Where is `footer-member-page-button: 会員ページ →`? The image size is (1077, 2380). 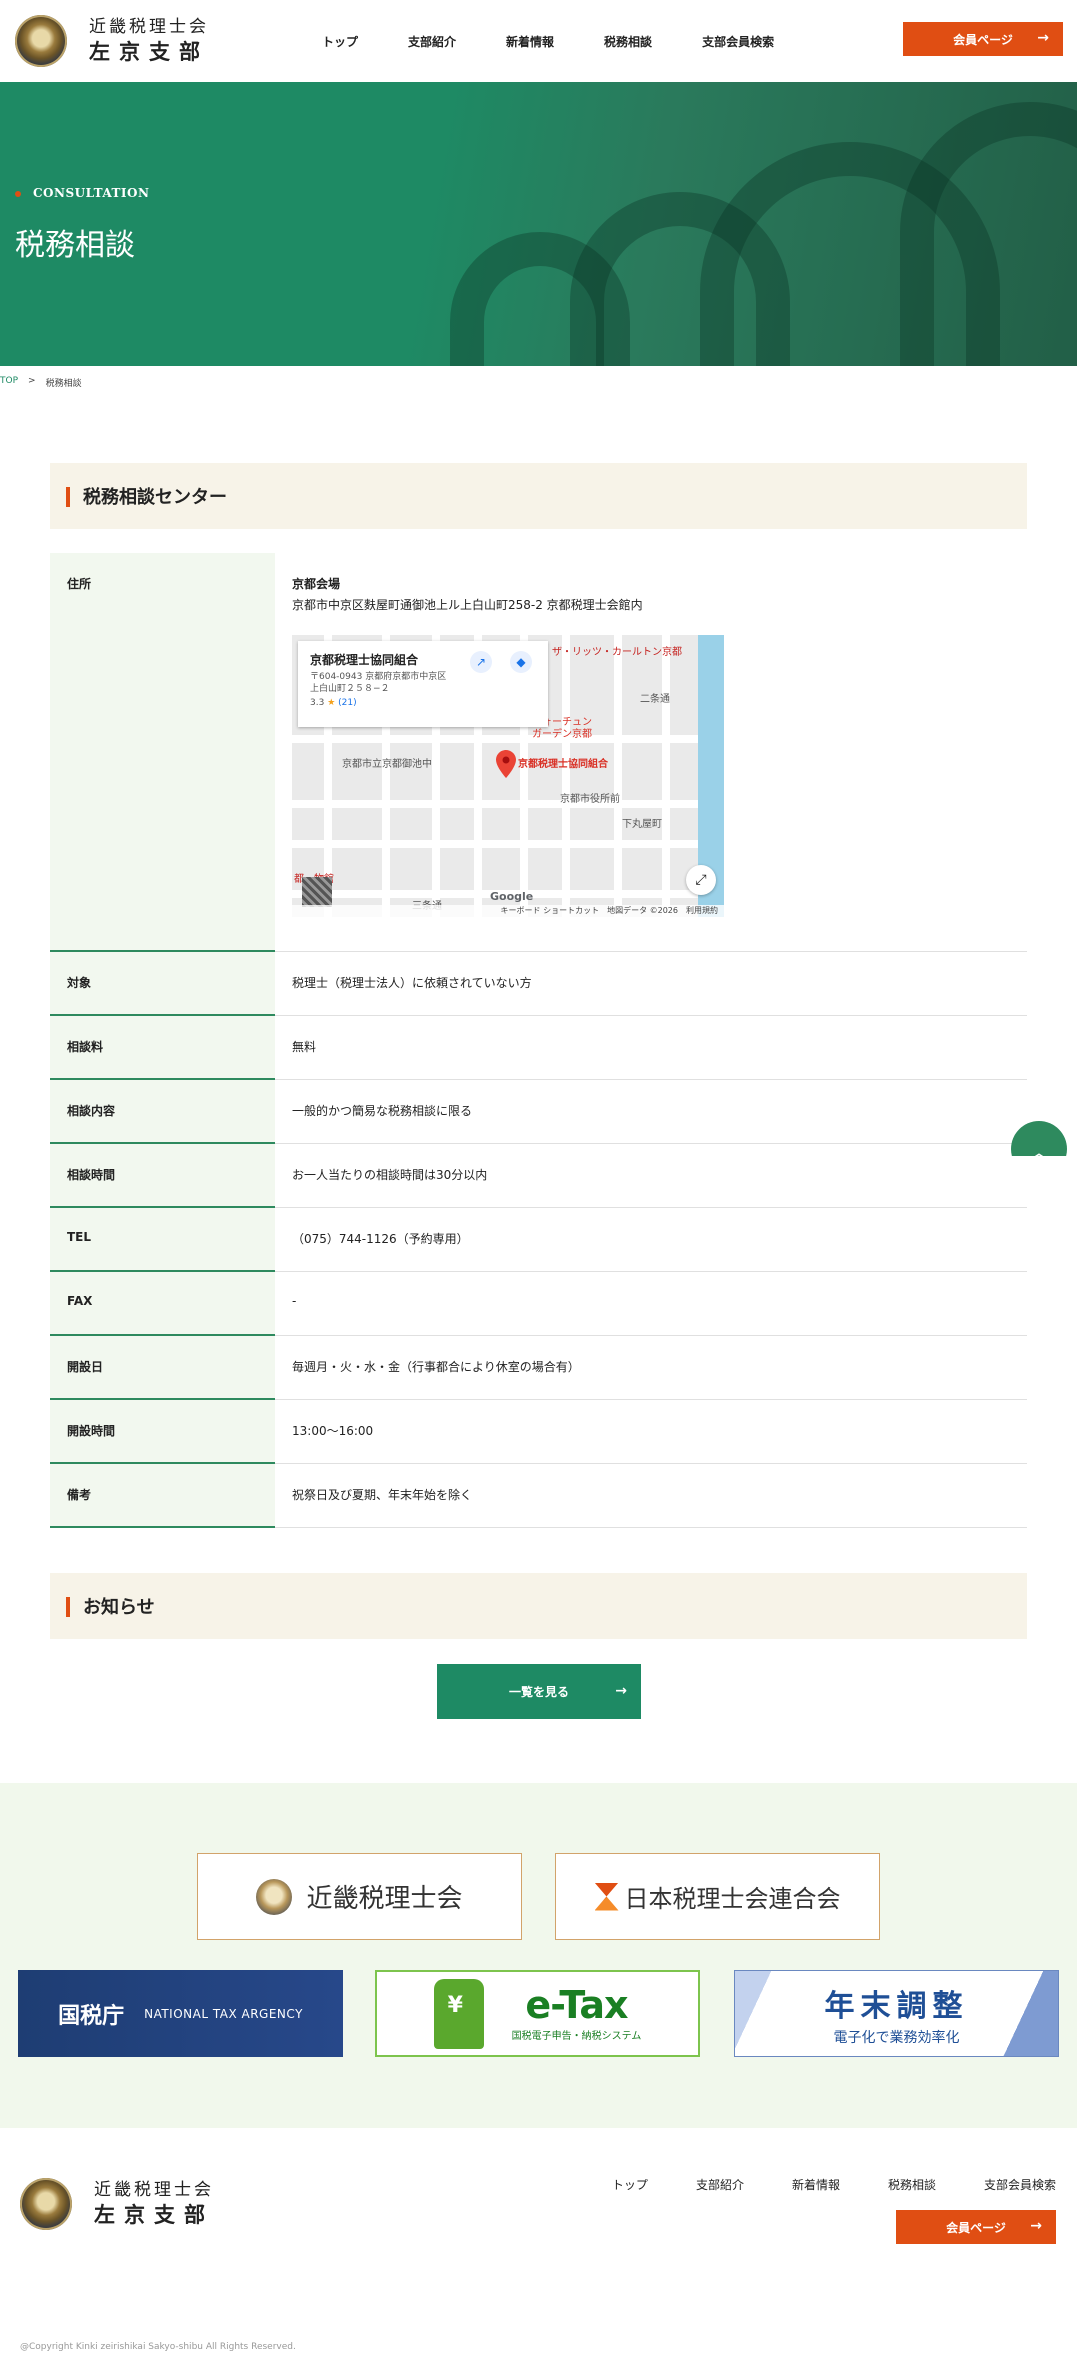
footer-member-page-button: 会員ページ → is located at coordinates (976, 2227).